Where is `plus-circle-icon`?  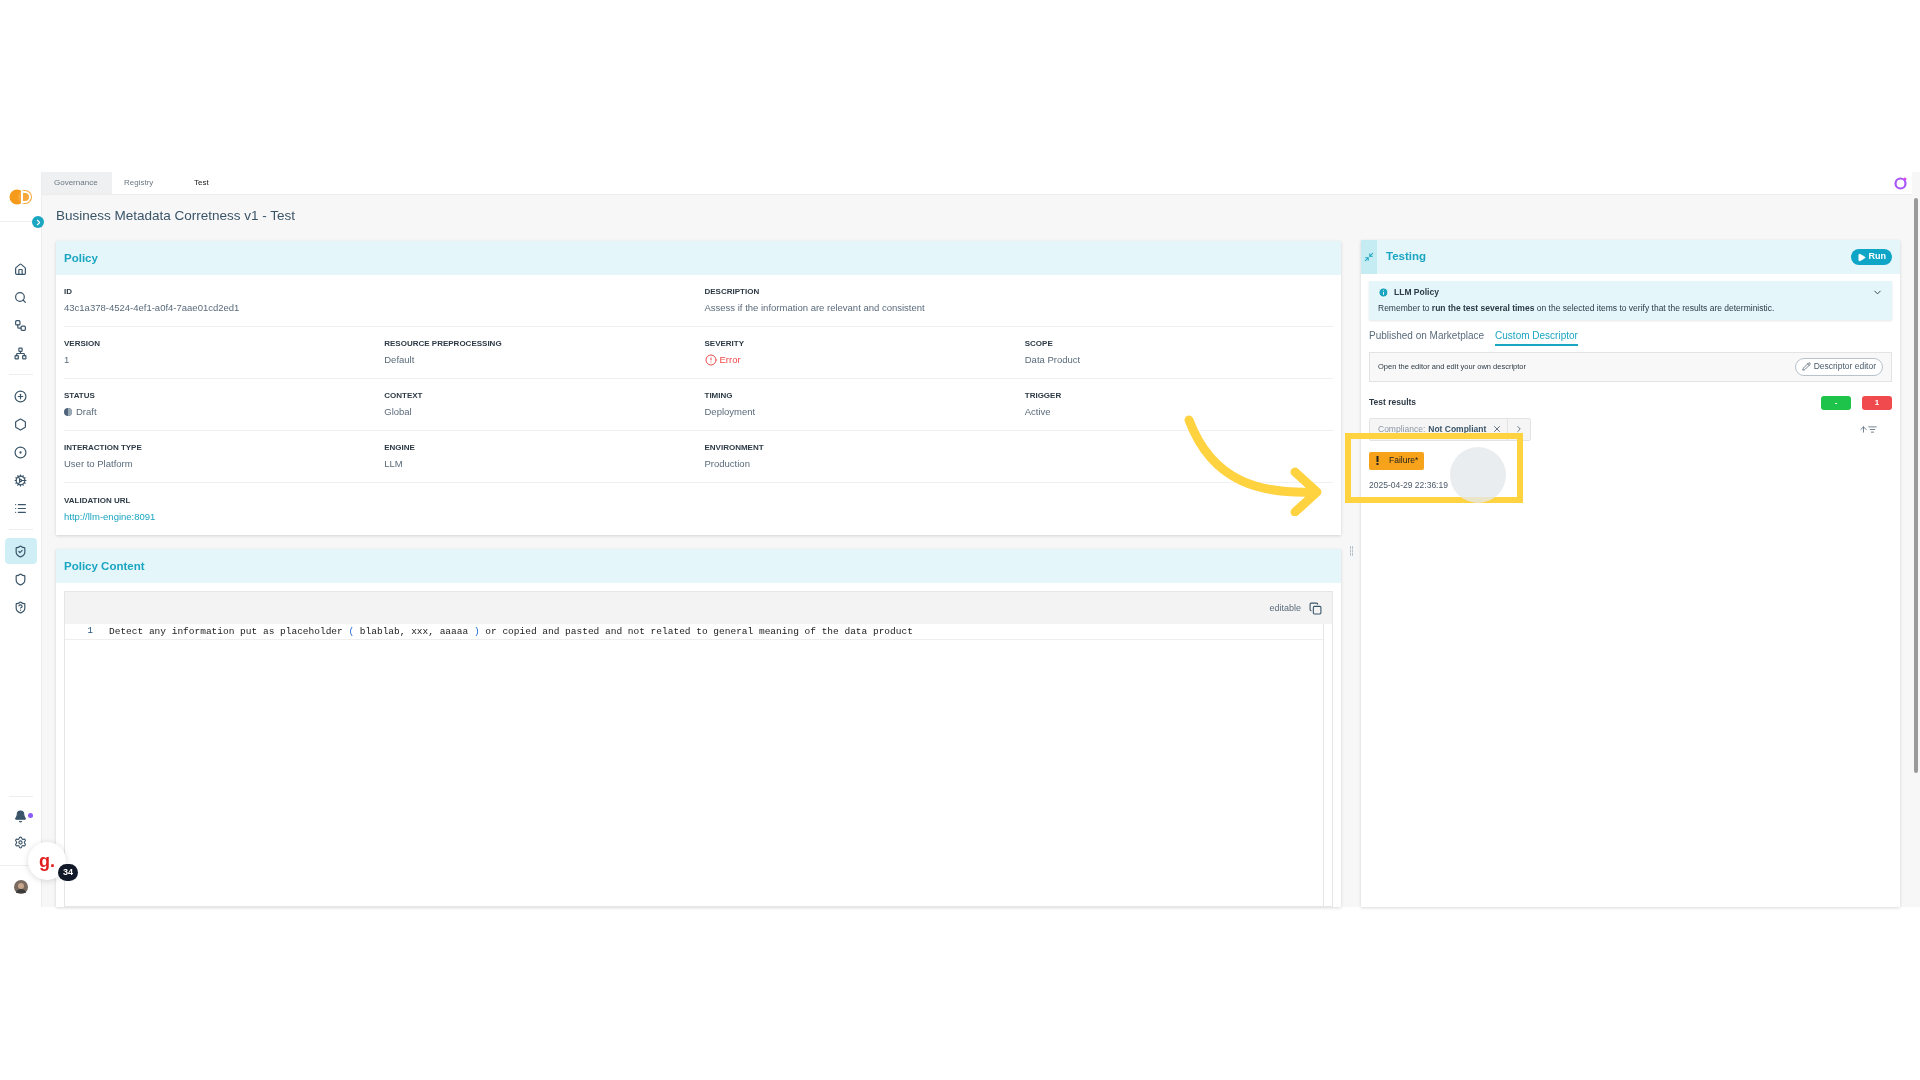 plus-circle-icon is located at coordinates (20, 396).